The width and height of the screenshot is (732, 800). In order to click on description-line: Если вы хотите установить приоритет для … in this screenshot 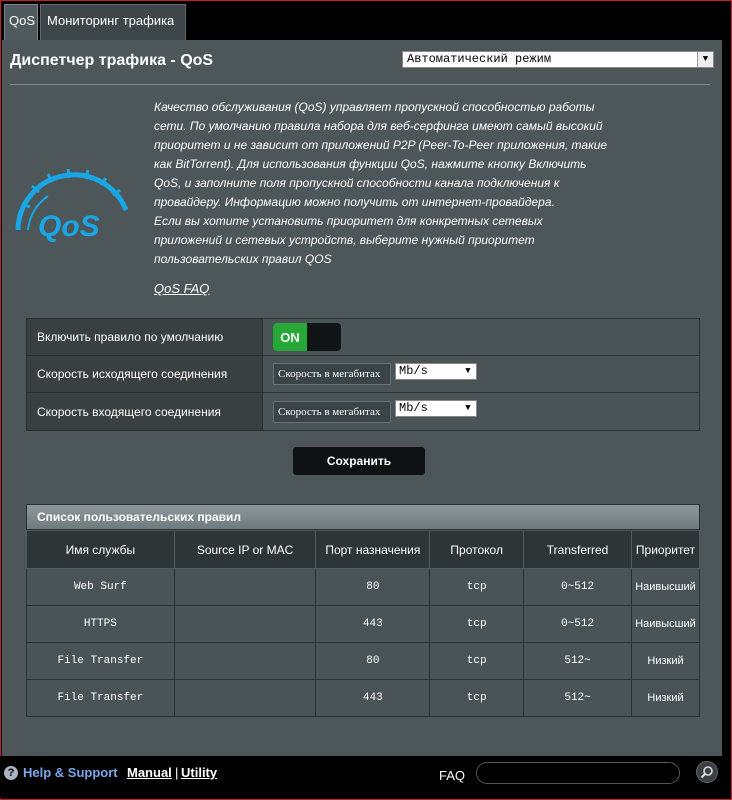, I will do `click(348, 221)`.